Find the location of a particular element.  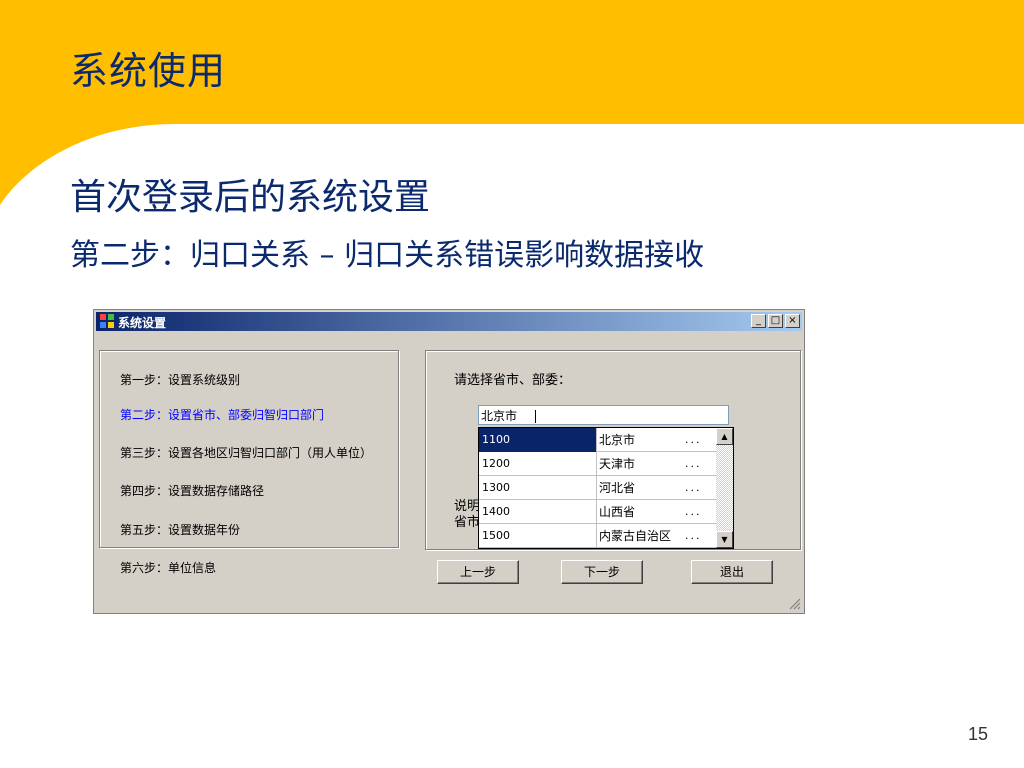

step-1: 第一步：设置系统级别 is located at coordinates (180, 379).